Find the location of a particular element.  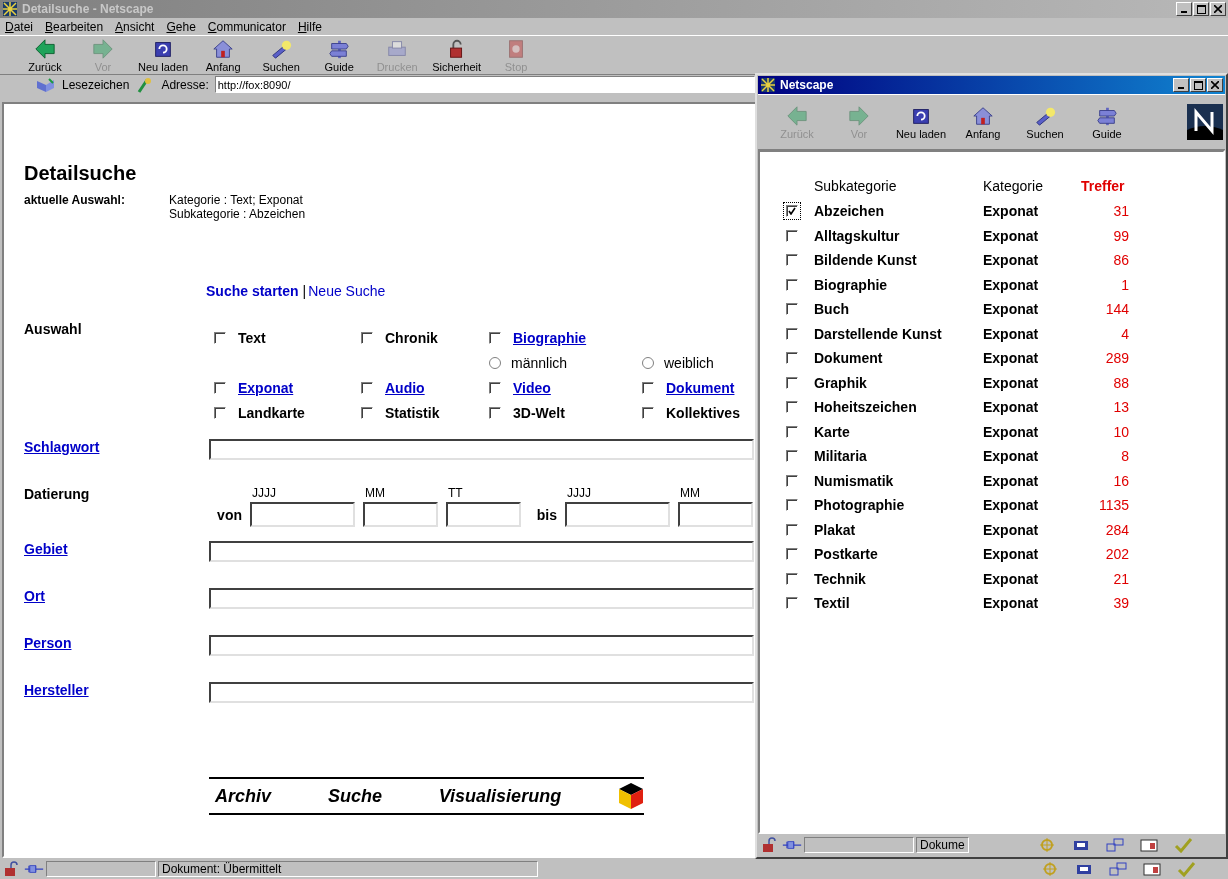

toolbar-button: Zurück is located at coordinates (45, 55).